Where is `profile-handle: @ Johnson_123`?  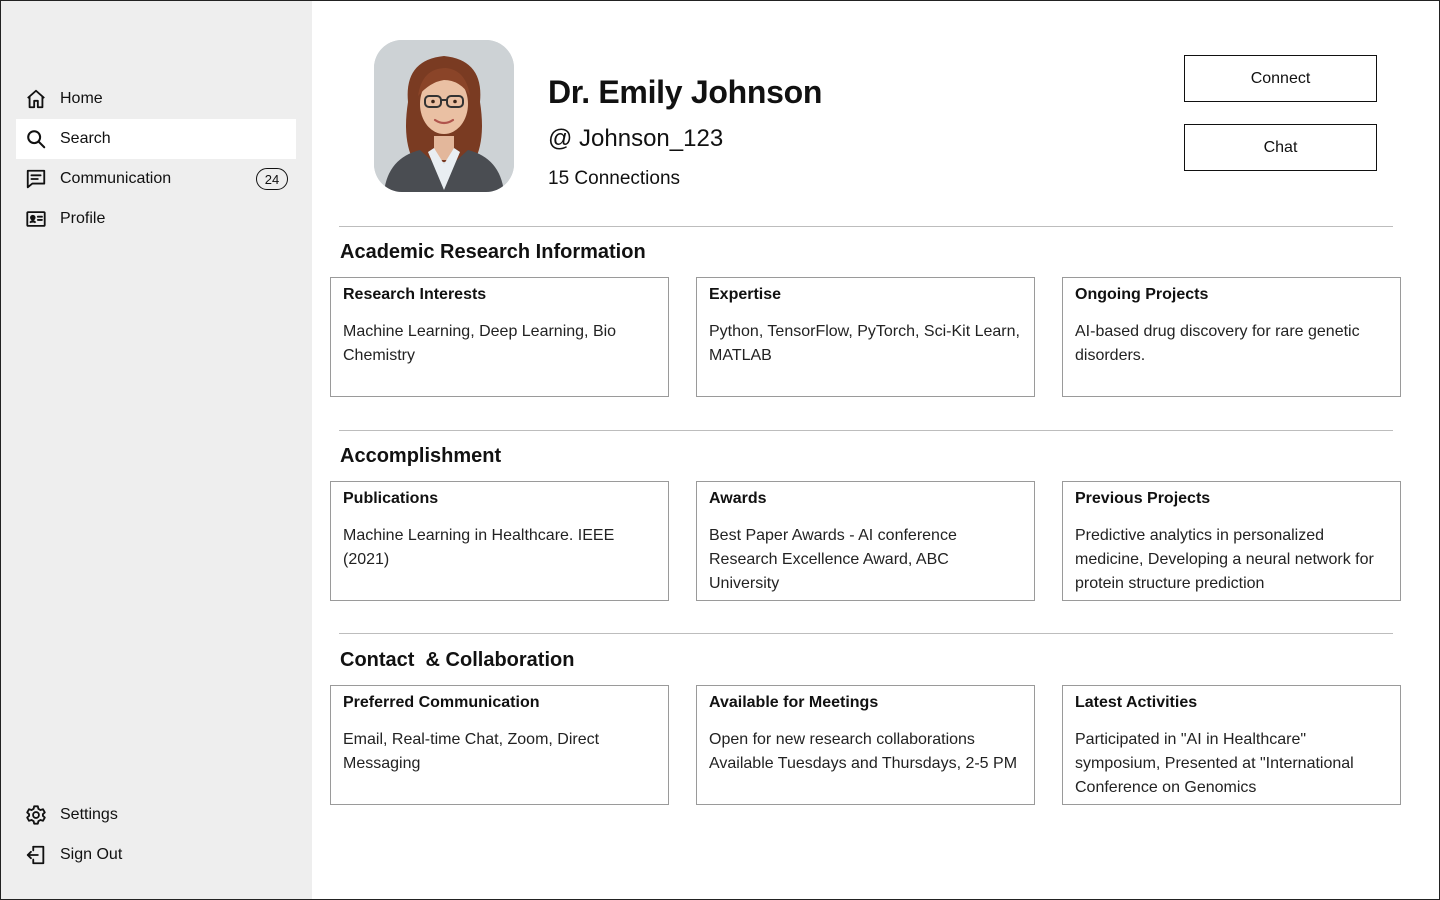
profile-handle: @ Johnson_123 is located at coordinates (636, 138).